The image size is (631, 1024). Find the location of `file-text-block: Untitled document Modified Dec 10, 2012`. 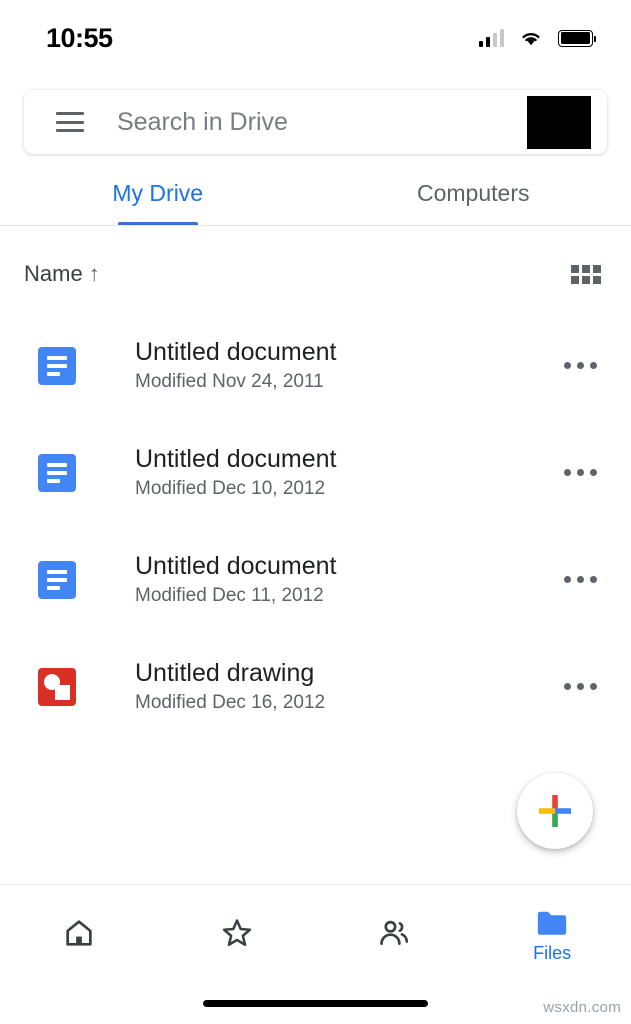

file-text-block: Untitled document Modified Dec 10, 2012 is located at coordinates (347, 472).